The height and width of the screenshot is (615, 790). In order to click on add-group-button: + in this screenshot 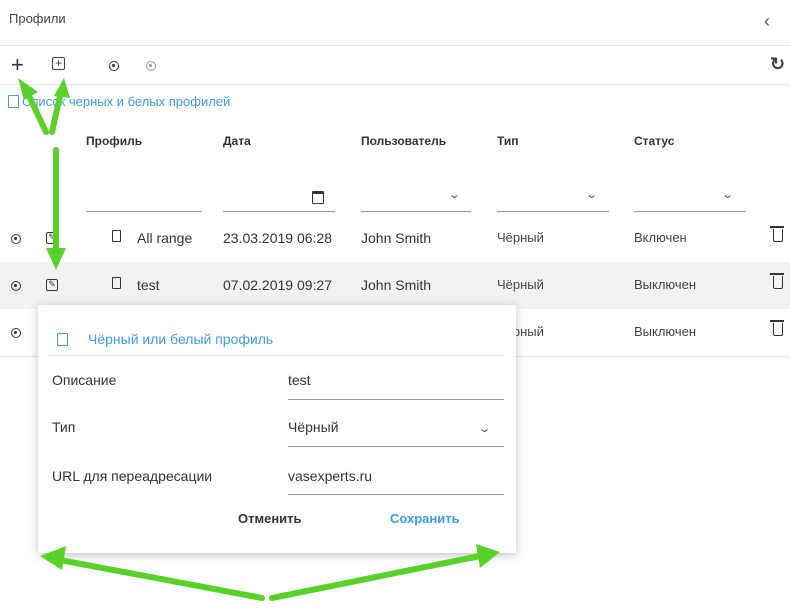, I will do `click(58, 63)`.